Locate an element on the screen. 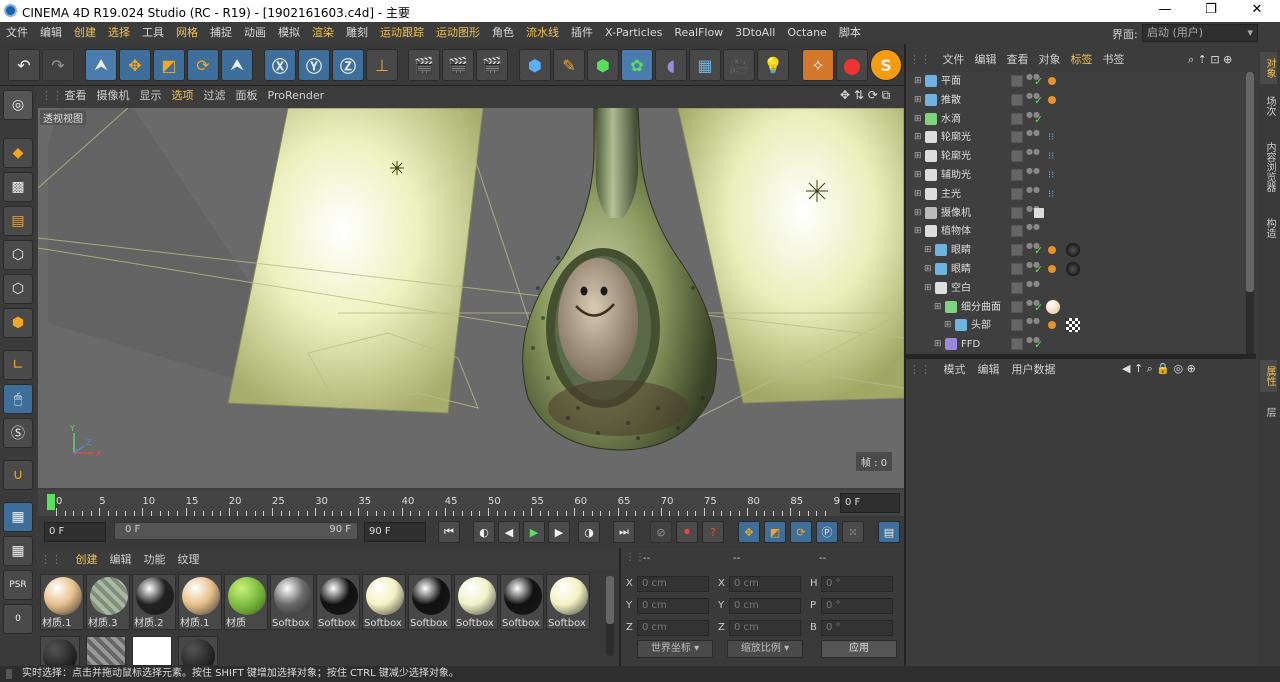 The image size is (1280, 682). menu-item: 网格 is located at coordinates (187, 33).